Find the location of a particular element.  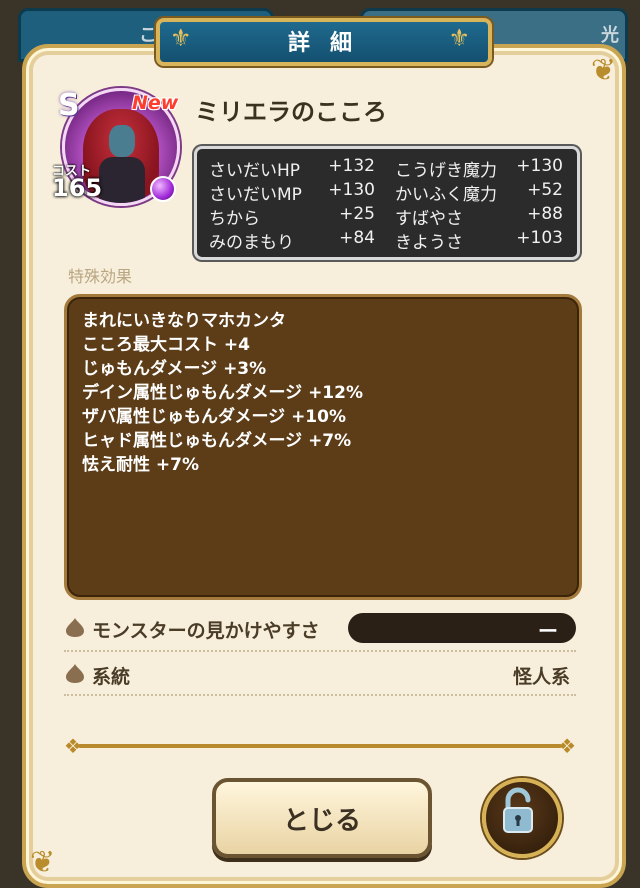

visibility-value-pill: ー is located at coordinates (462, 628).